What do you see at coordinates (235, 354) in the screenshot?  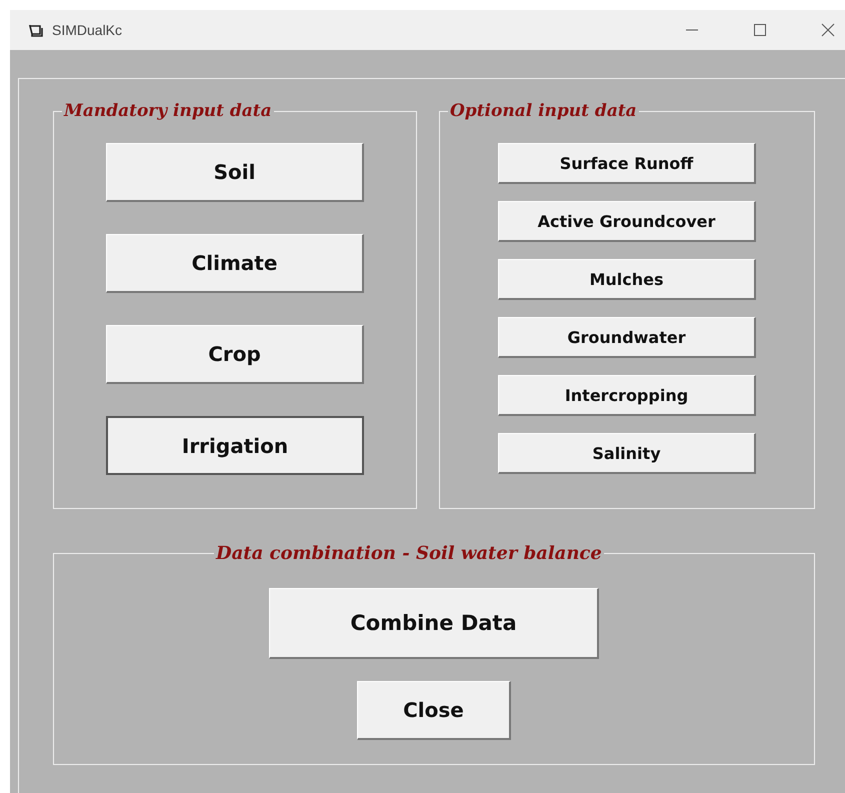 I see `input-button: Crop` at bounding box center [235, 354].